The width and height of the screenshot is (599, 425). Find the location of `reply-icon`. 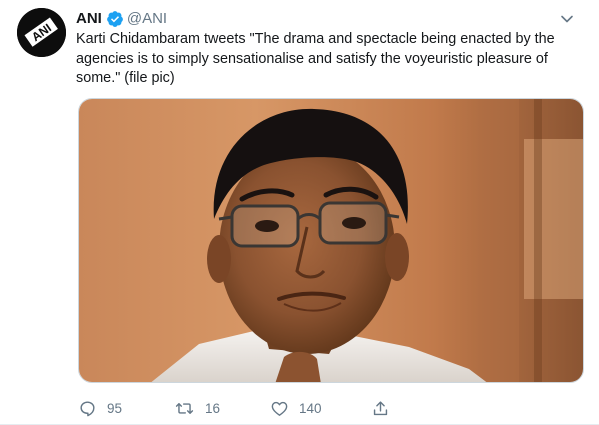

reply-icon is located at coordinates (87, 408).